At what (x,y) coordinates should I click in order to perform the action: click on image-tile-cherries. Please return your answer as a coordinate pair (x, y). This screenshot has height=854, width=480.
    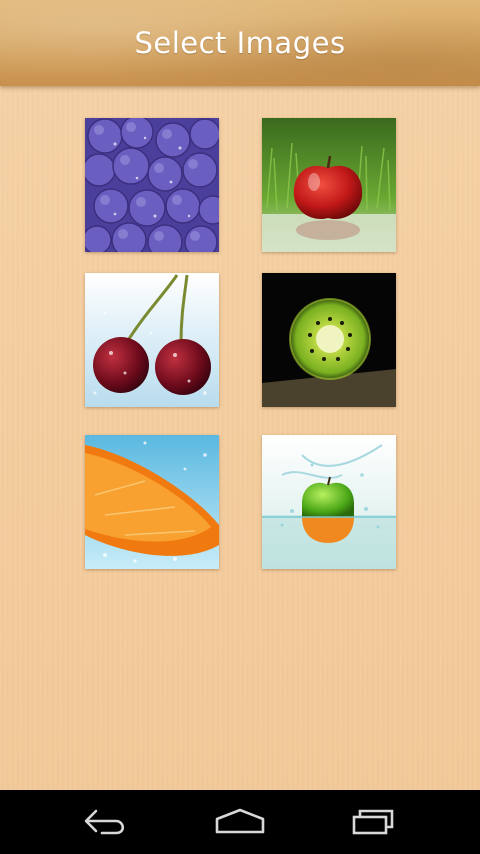
    Looking at the image, I should click on (152, 340).